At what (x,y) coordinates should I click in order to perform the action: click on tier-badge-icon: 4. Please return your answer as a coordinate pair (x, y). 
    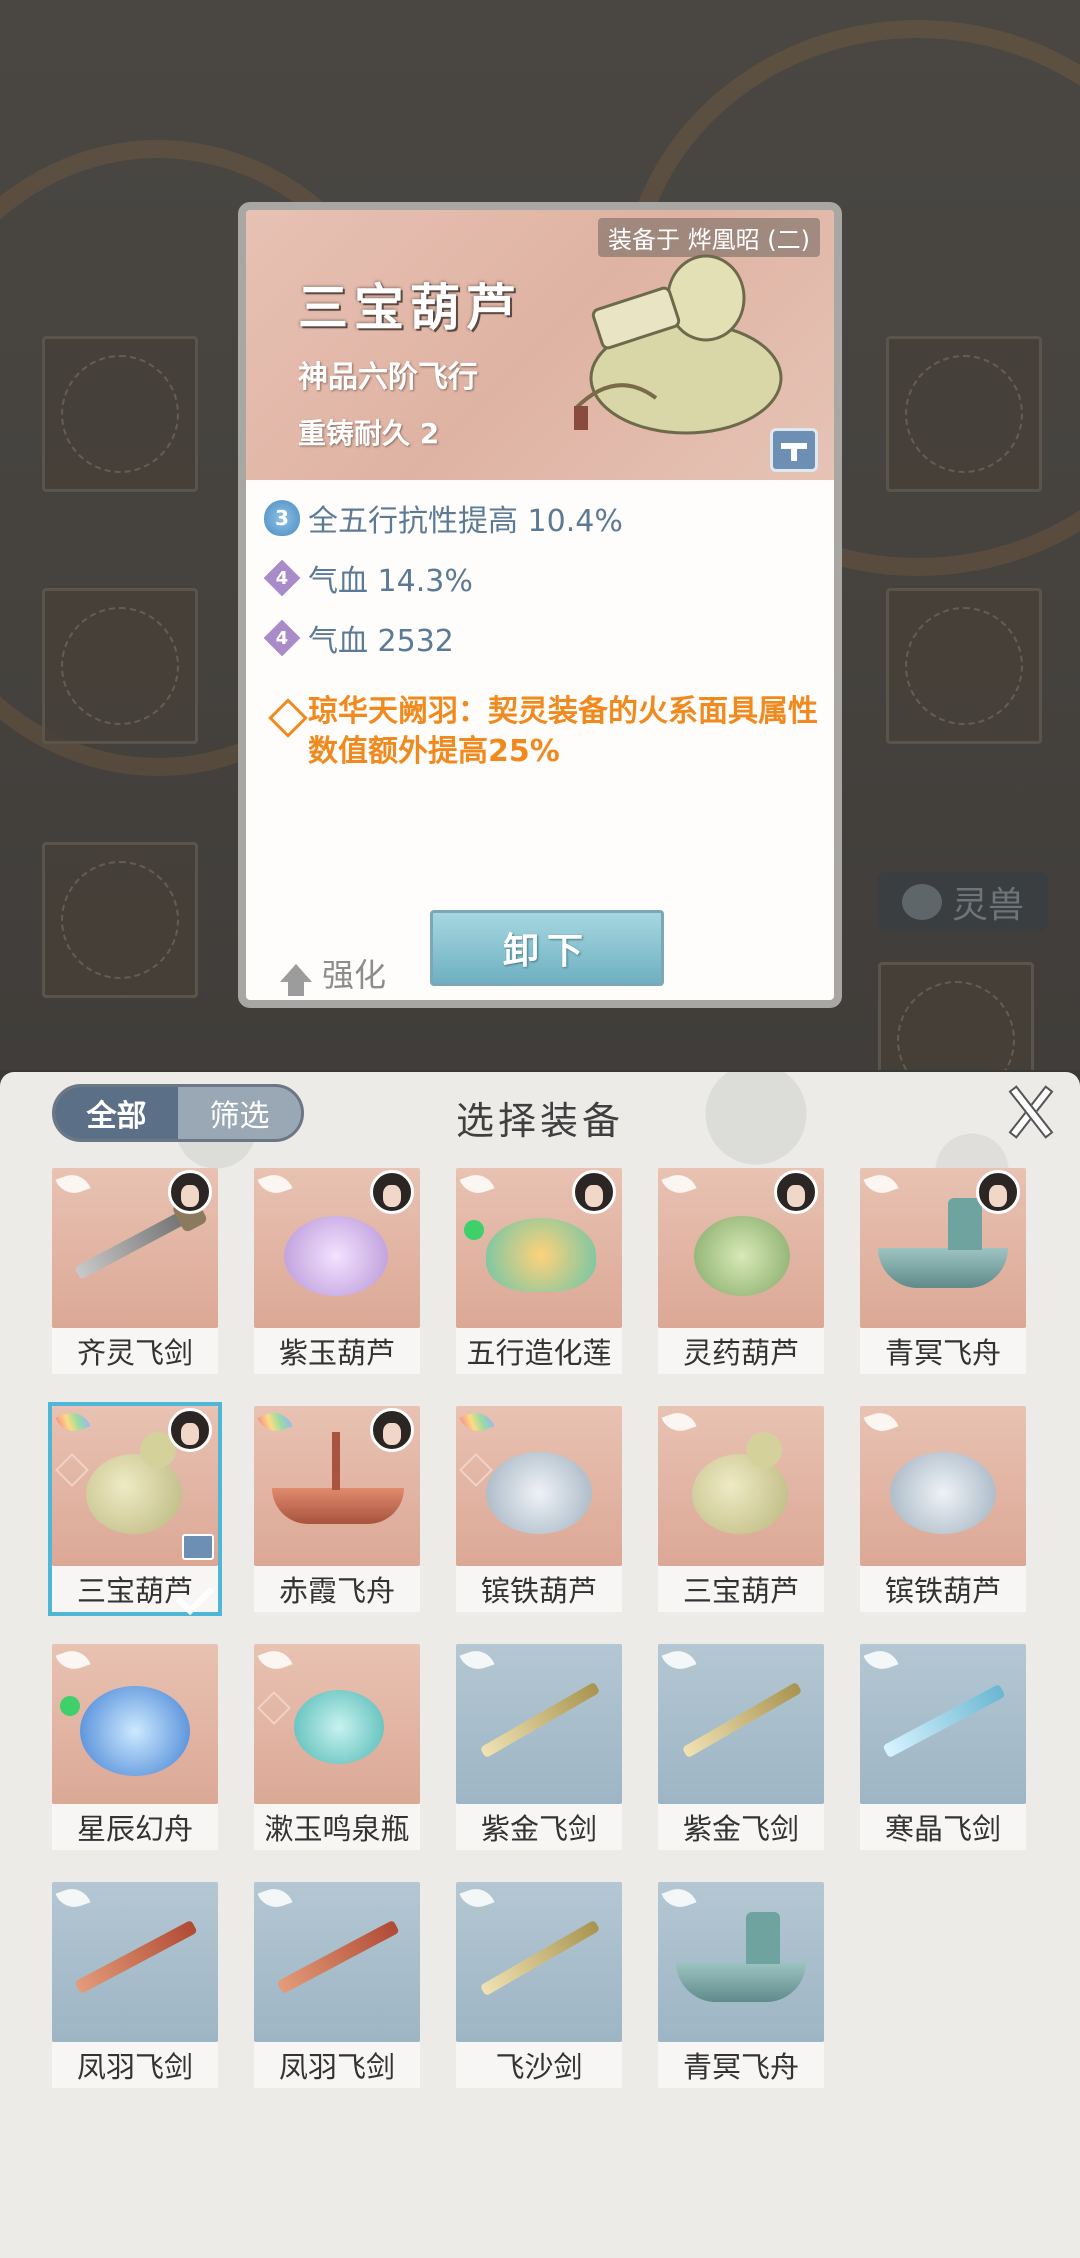
    Looking at the image, I should click on (282, 578).